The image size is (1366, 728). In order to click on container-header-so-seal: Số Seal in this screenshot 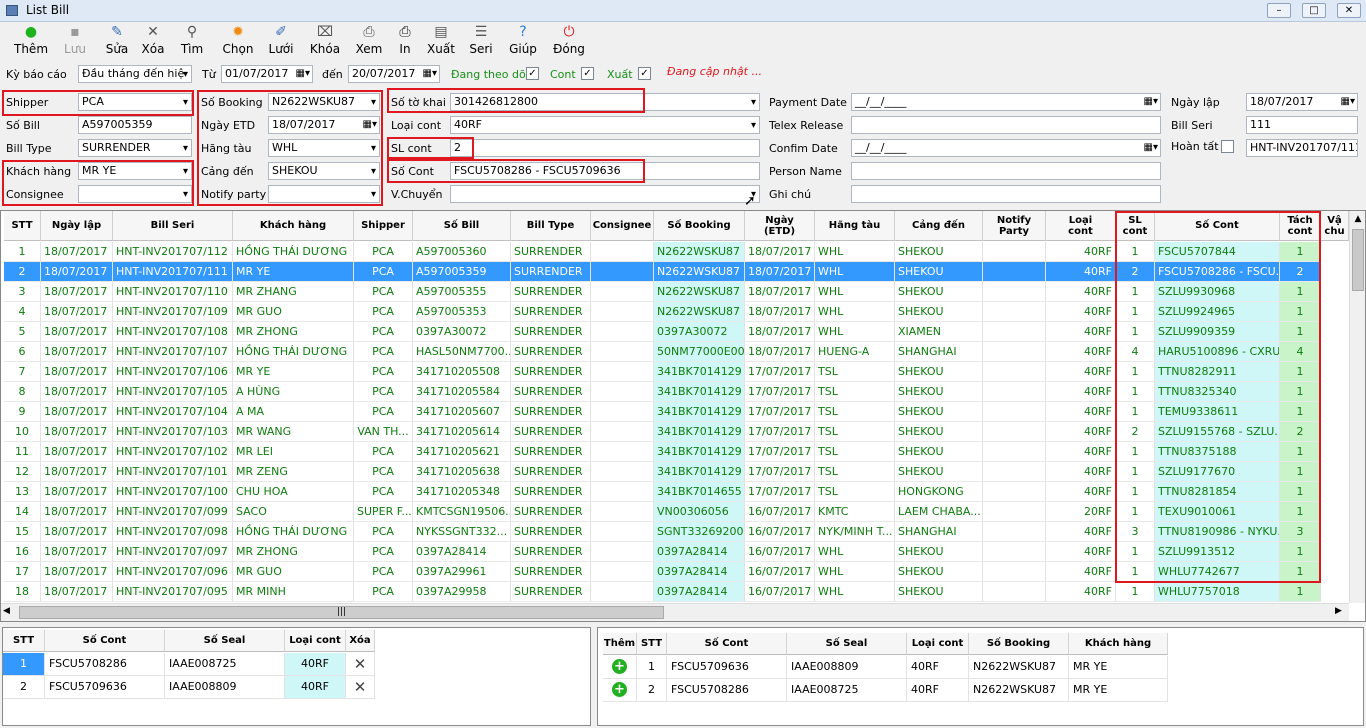, I will do `click(847, 644)`.